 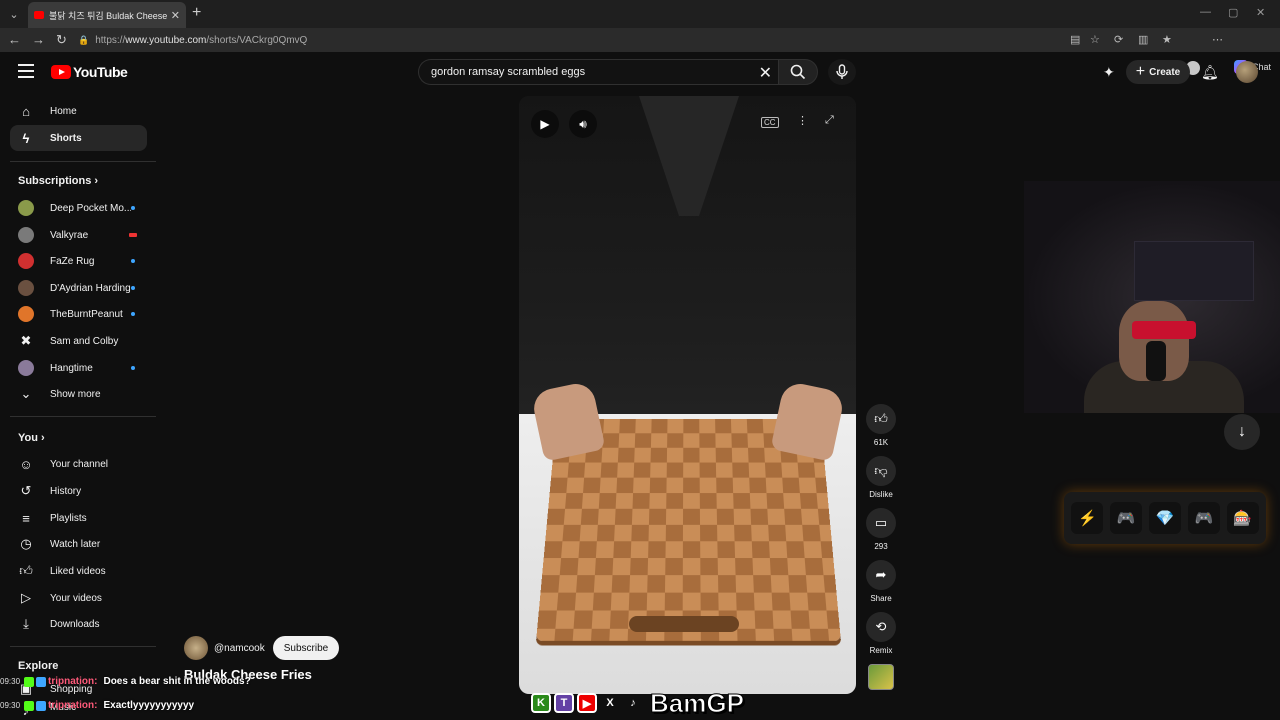 What do you see at coordinates (31, 438) in the screenshot?
I see `you-heading: You ›` at bounding box center [31, 438].